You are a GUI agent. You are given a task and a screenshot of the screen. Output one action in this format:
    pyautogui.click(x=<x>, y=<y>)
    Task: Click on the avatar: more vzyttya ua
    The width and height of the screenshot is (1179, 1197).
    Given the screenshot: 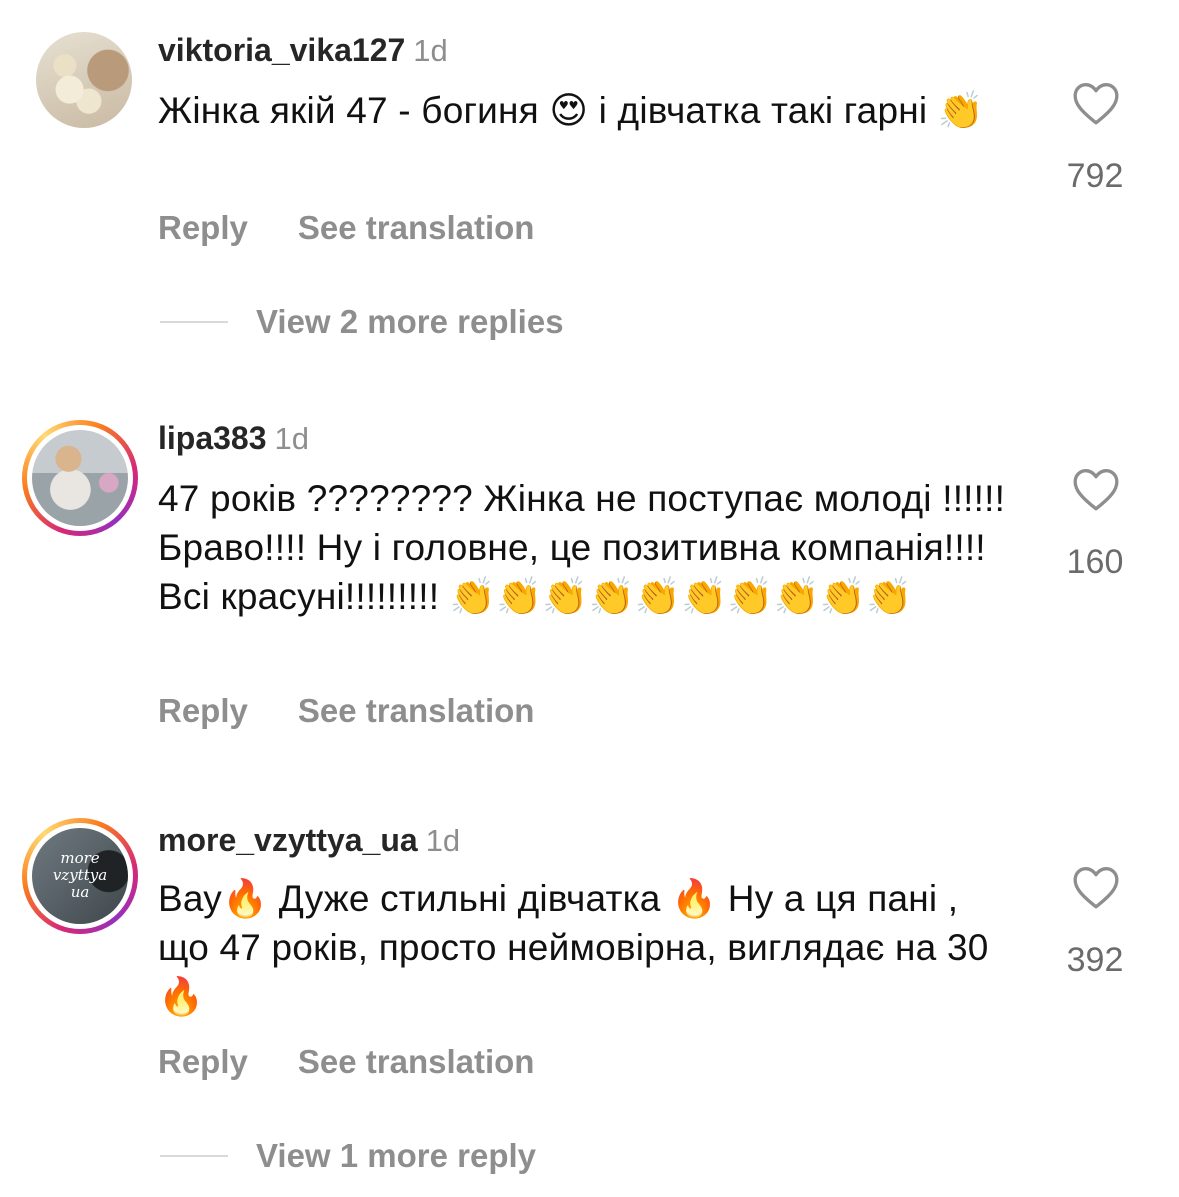 What is the action you would take?
    pyautogui.click(x=80, y=876)
    